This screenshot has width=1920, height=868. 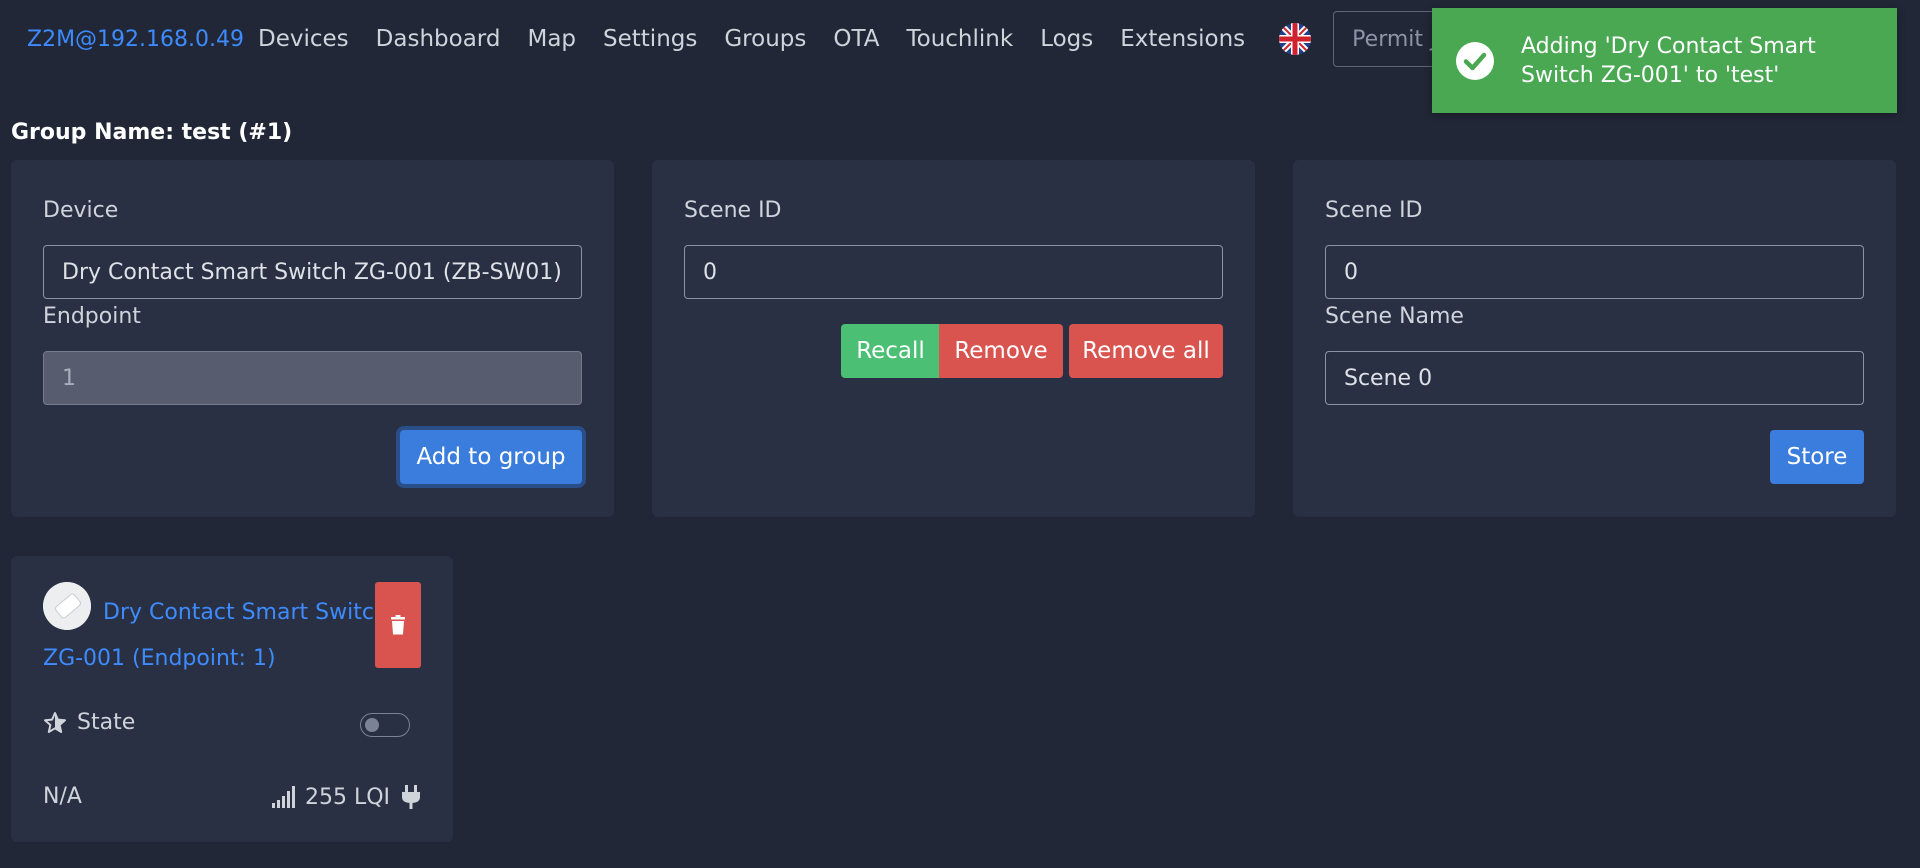 What do you see at coordinates (1351, 272) in the screenshot?
I see `store-scene-id-value: 0` at bounding box center [1351, 272].